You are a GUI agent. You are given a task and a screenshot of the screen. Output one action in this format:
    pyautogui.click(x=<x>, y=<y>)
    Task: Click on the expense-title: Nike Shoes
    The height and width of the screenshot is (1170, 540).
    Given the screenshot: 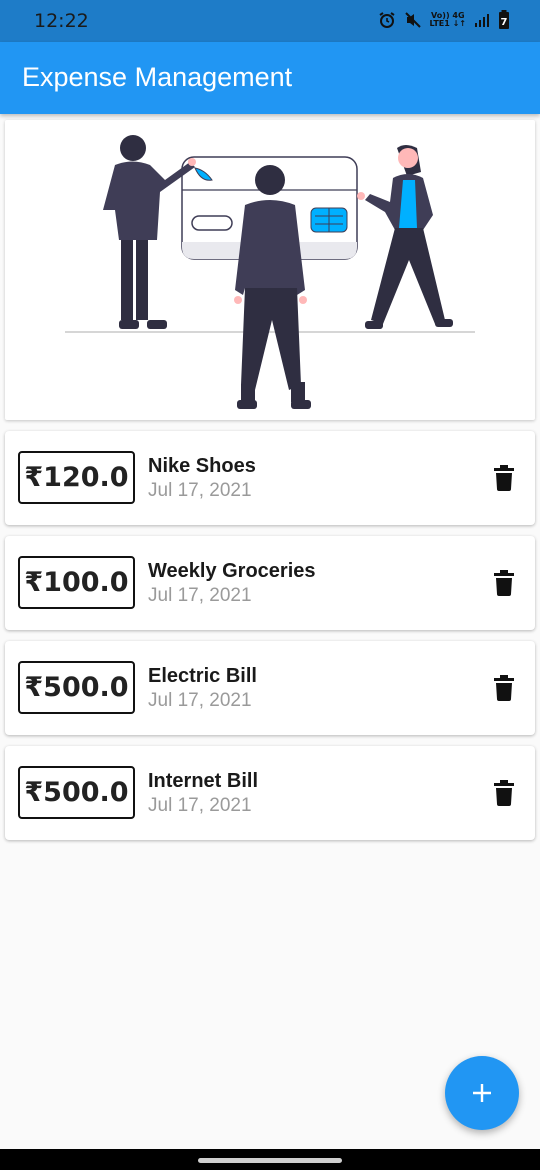 What is the action you would take?
    pyautogui.click(x=202, y=466)
    